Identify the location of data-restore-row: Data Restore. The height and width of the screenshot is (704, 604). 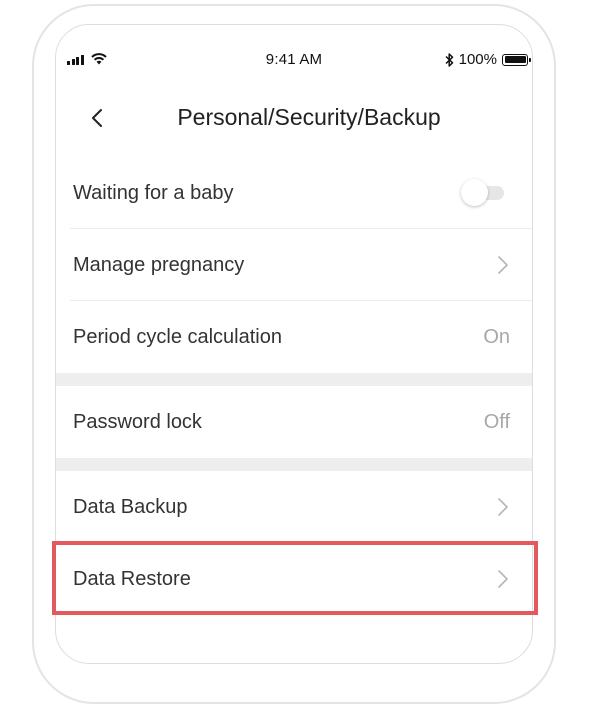
(294, 579).